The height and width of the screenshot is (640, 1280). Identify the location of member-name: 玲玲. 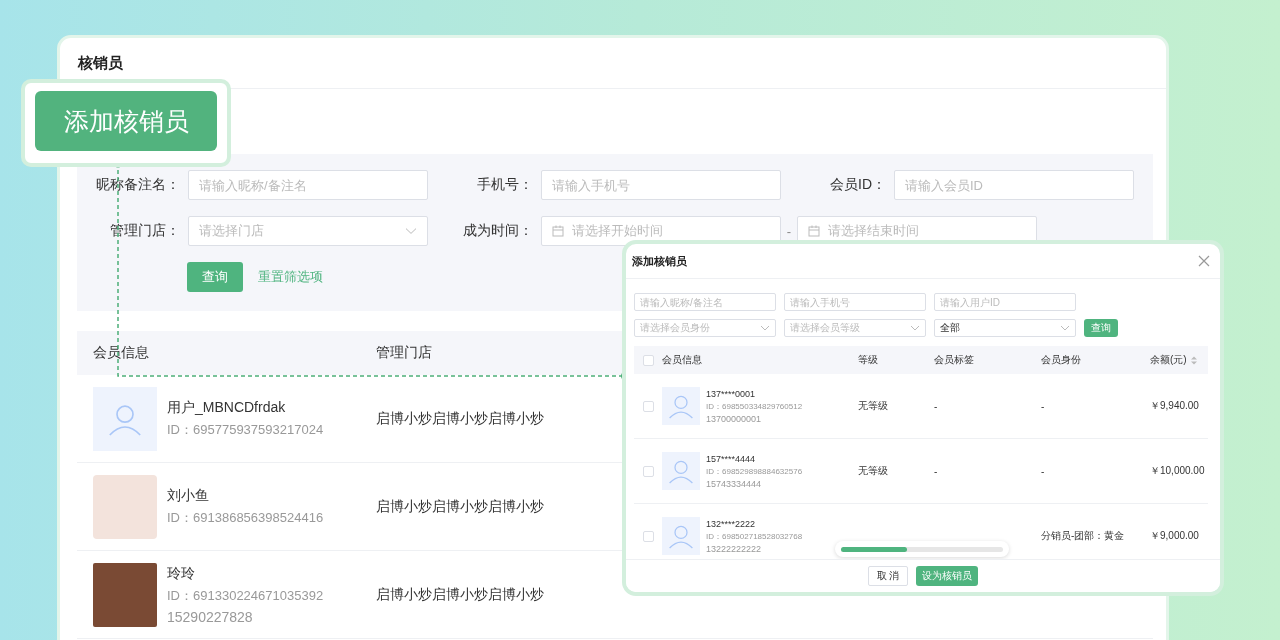
(181, 573).